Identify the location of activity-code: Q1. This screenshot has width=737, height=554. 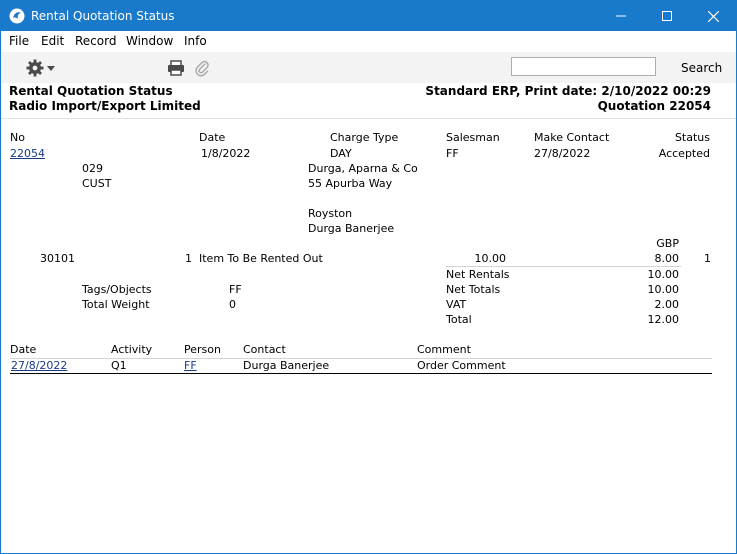
(119, 365).